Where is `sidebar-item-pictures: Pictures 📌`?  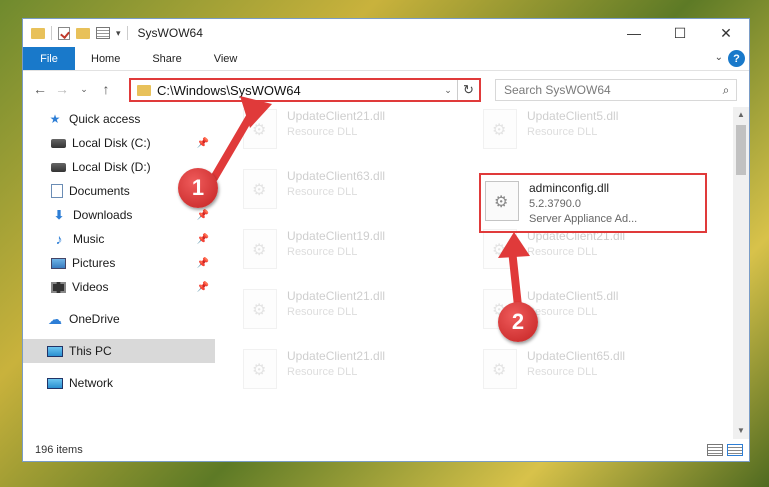 sidebar-item-pictures: Pictures 📌 is located at coordinates (119, 263).